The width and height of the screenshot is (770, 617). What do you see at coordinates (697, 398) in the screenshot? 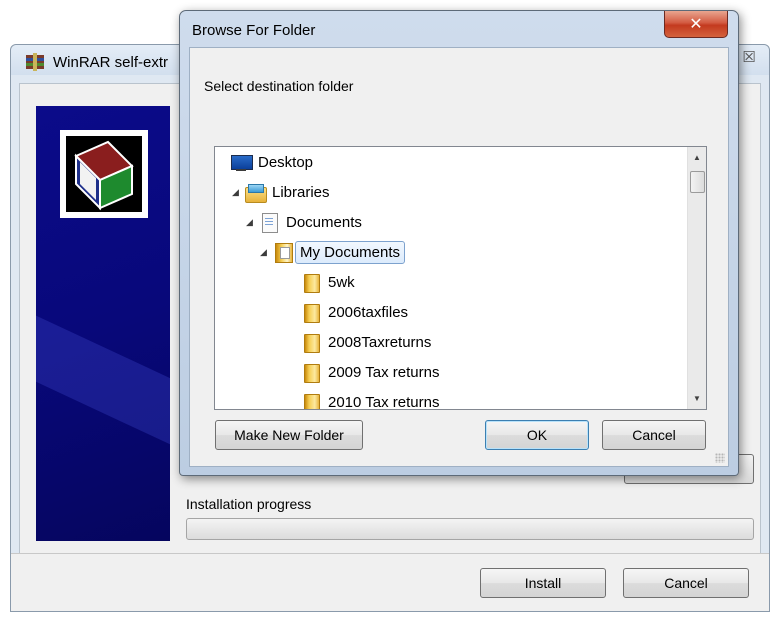
I see `scroll-down-arrow-icon: ▼` at bounding box center [697, 398].